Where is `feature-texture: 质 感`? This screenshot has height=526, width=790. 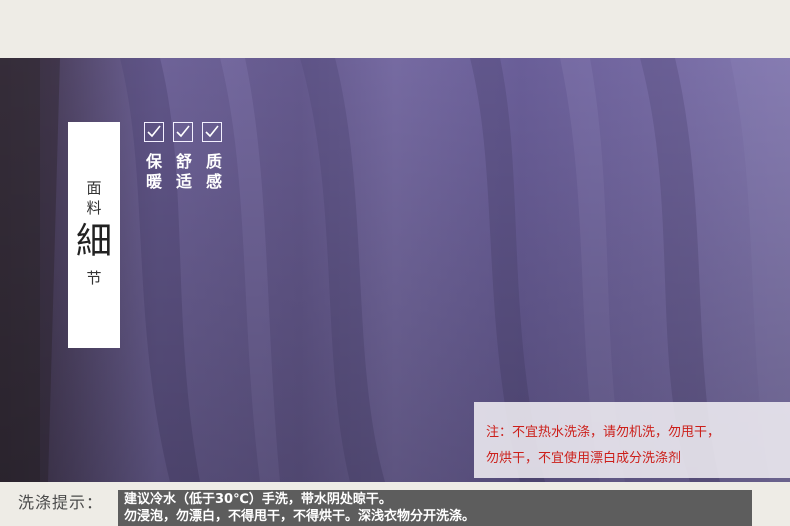 feature-texture: 质 感 is located at coordinates (214, 172).